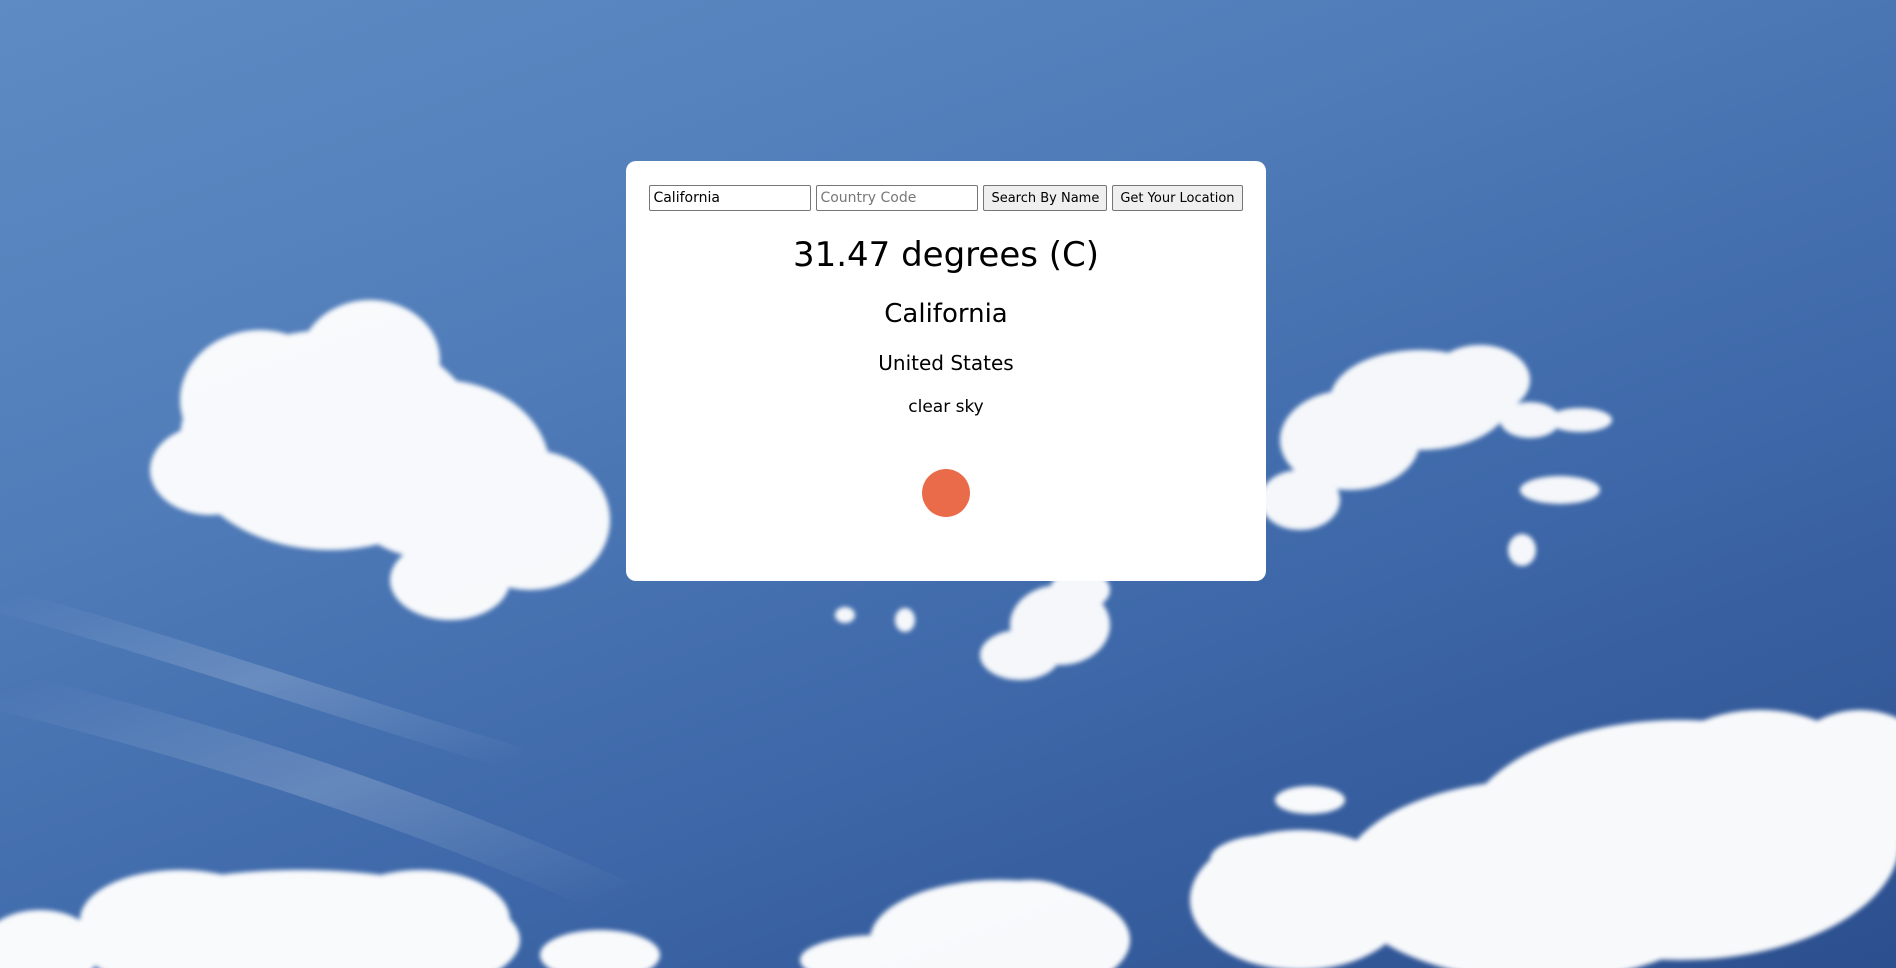  I want to click on city-input, so click(730, 198).